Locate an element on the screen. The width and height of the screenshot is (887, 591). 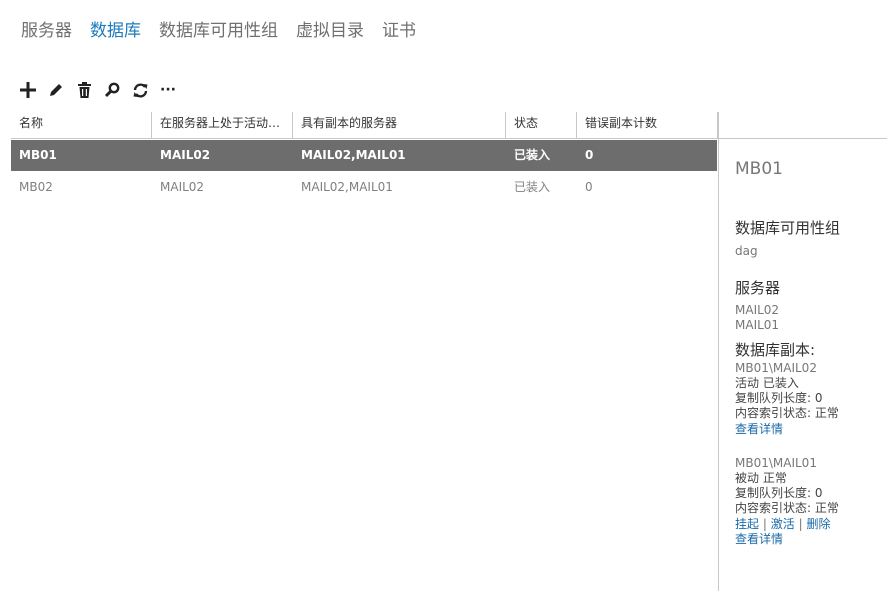
remove-link: 删除 is located at coordinates (818, 524).